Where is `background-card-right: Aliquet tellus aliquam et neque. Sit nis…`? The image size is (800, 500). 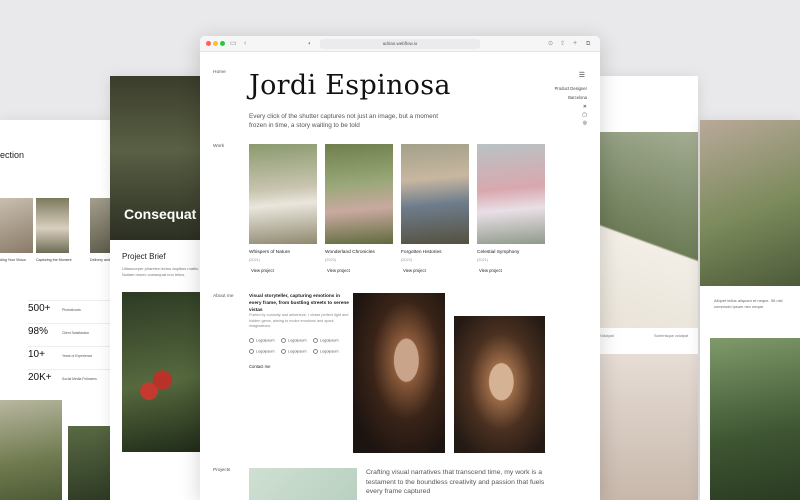 background-card-right: Aliquet tellus aliquam et neque. Sit nis… is located at coordinates (750, 310).